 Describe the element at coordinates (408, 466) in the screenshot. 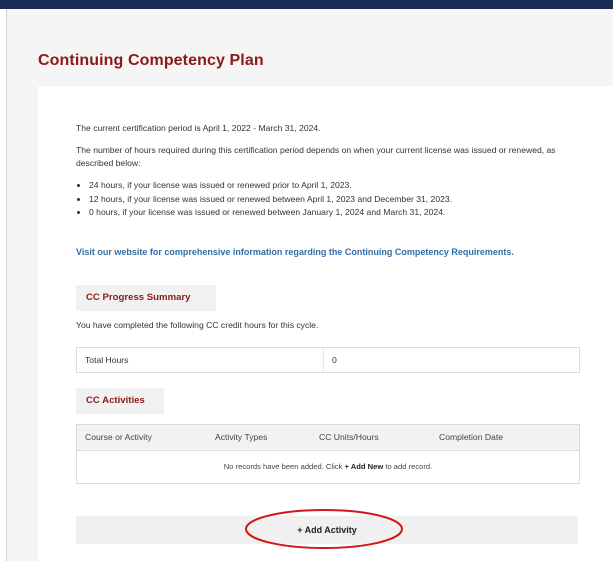

I see `empty-message-suffix: to add record.` at that location.